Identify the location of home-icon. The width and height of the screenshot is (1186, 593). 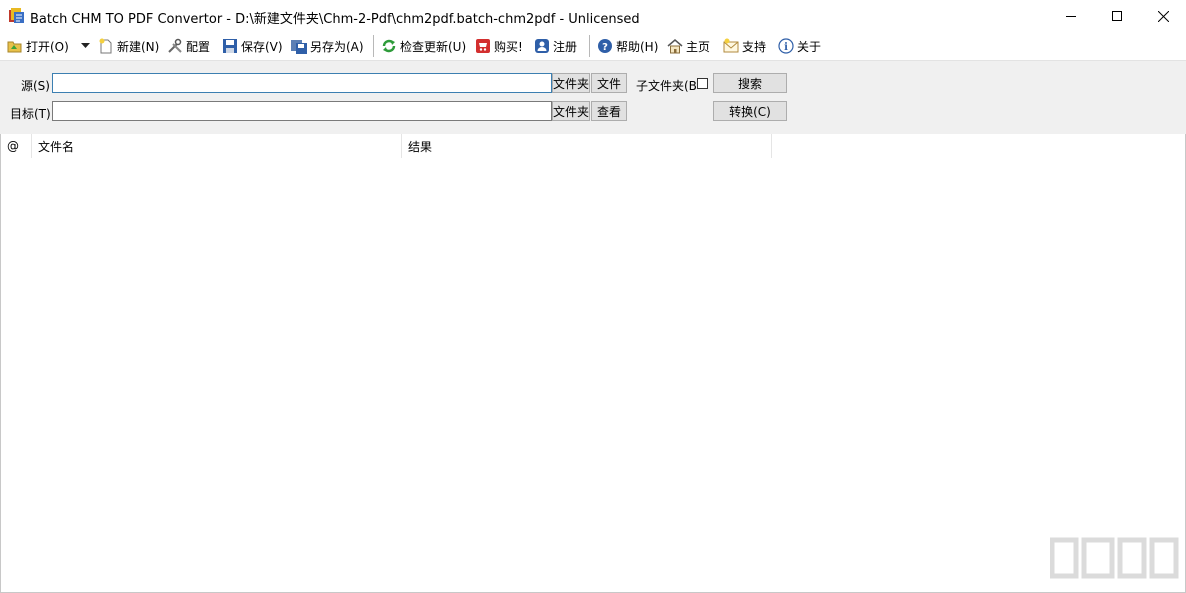
(675, 46).